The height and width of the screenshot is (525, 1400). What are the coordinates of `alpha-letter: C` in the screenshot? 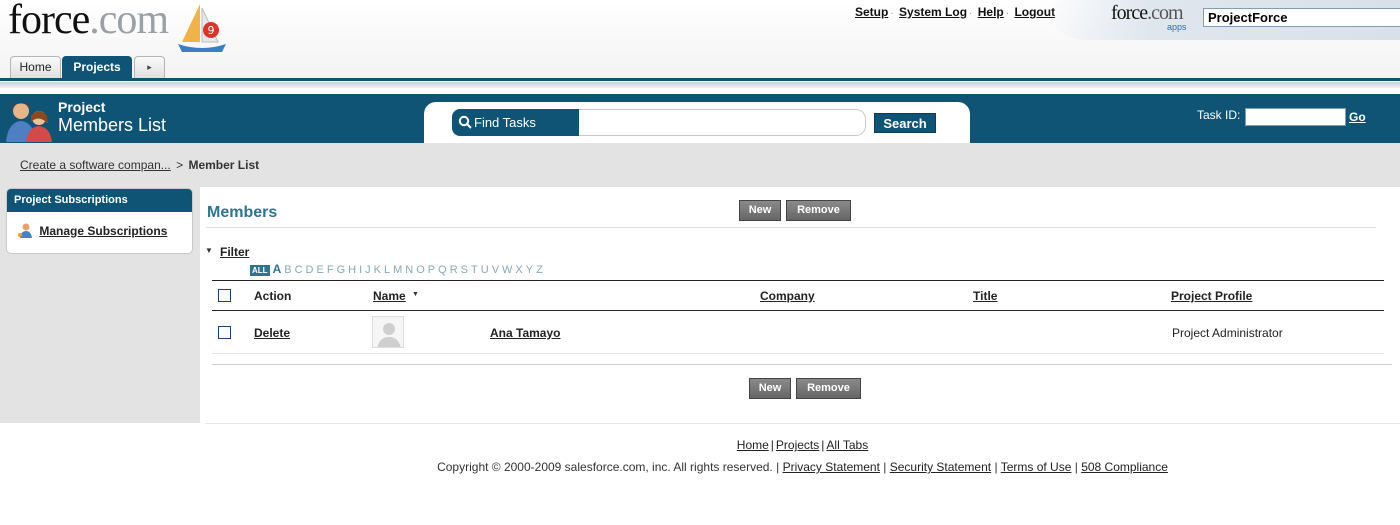 It's located at (299, 270).